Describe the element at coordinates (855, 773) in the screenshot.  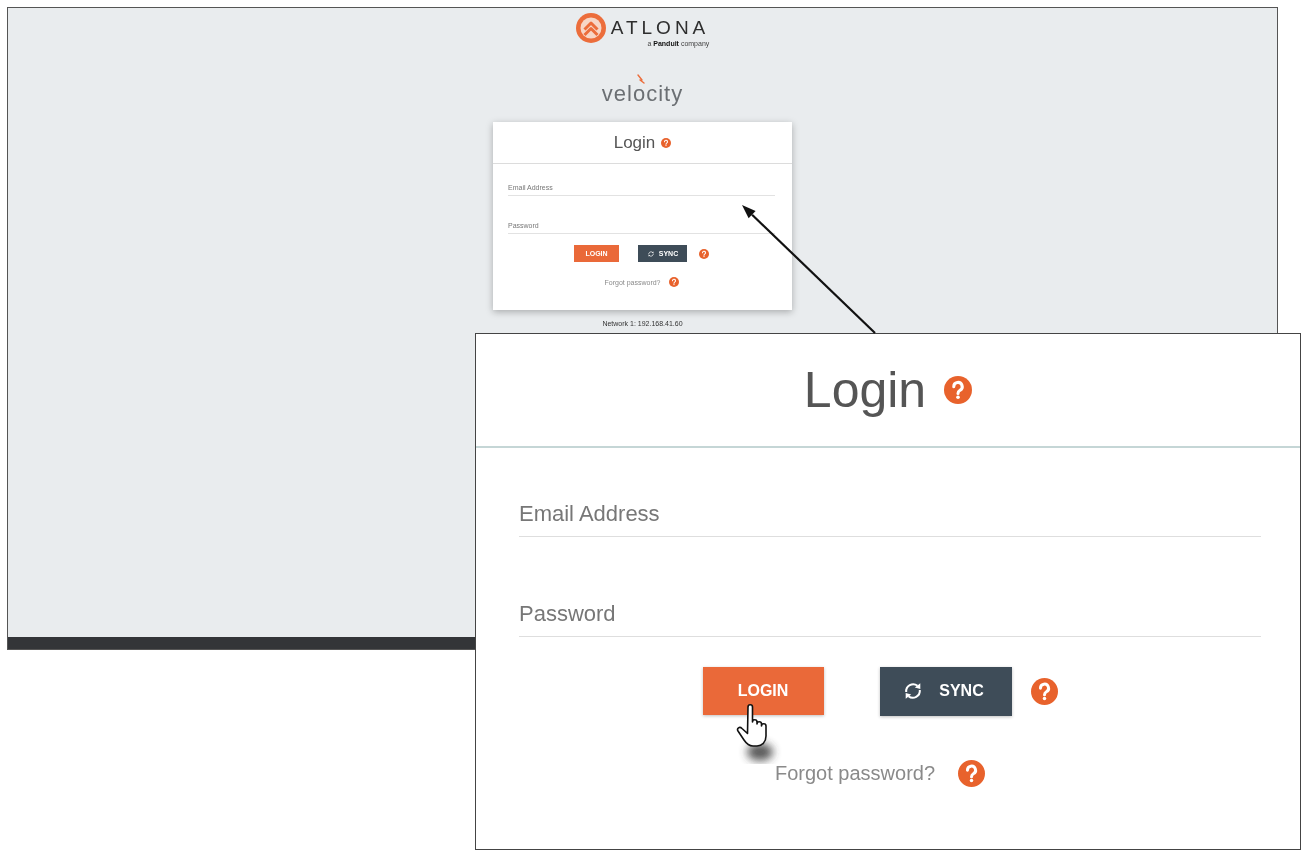
I see `forgot-password-link: Forgot password?` at that location.